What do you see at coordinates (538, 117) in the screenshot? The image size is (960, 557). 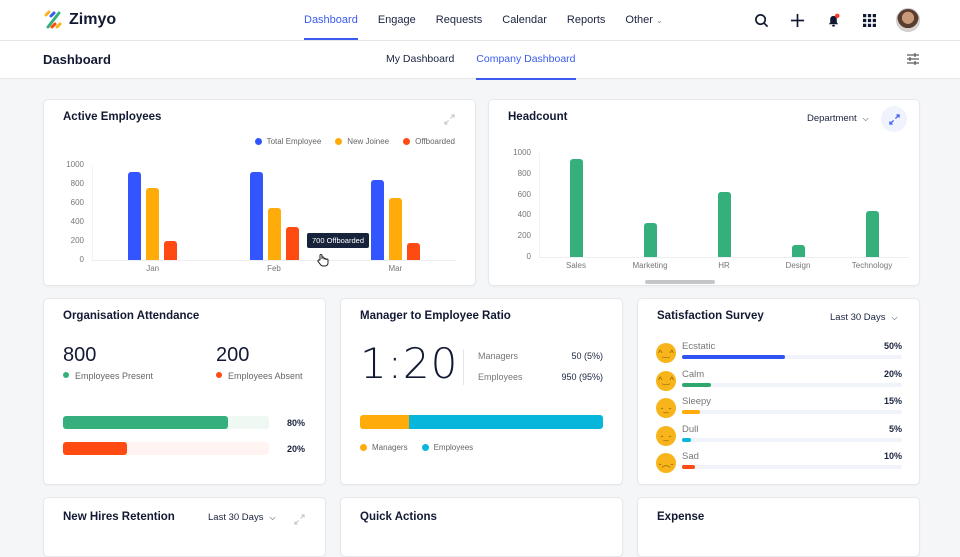 I see `card-title: Headcount` at bounding box center [538, 117].